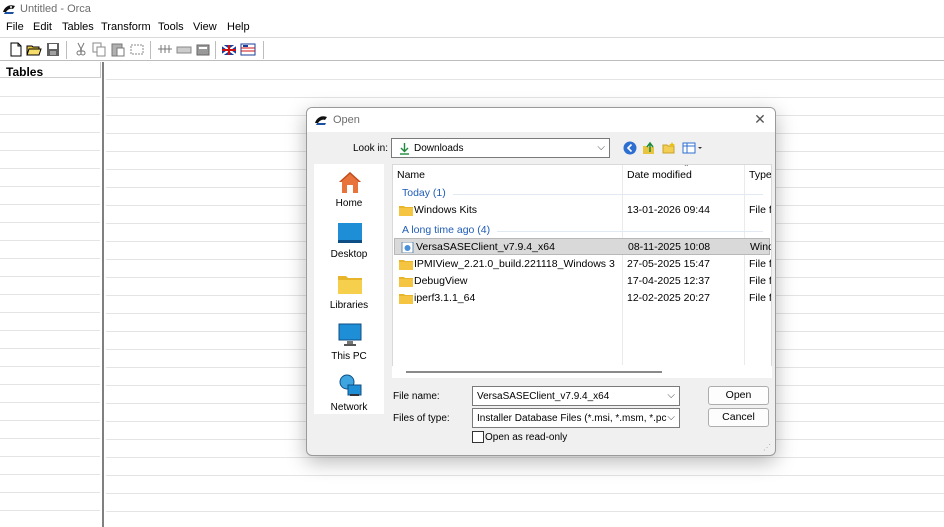  What do you see at coordinates (100, 70) in the screenshot?
I see `column-divider` at bounding box center [100, 70].